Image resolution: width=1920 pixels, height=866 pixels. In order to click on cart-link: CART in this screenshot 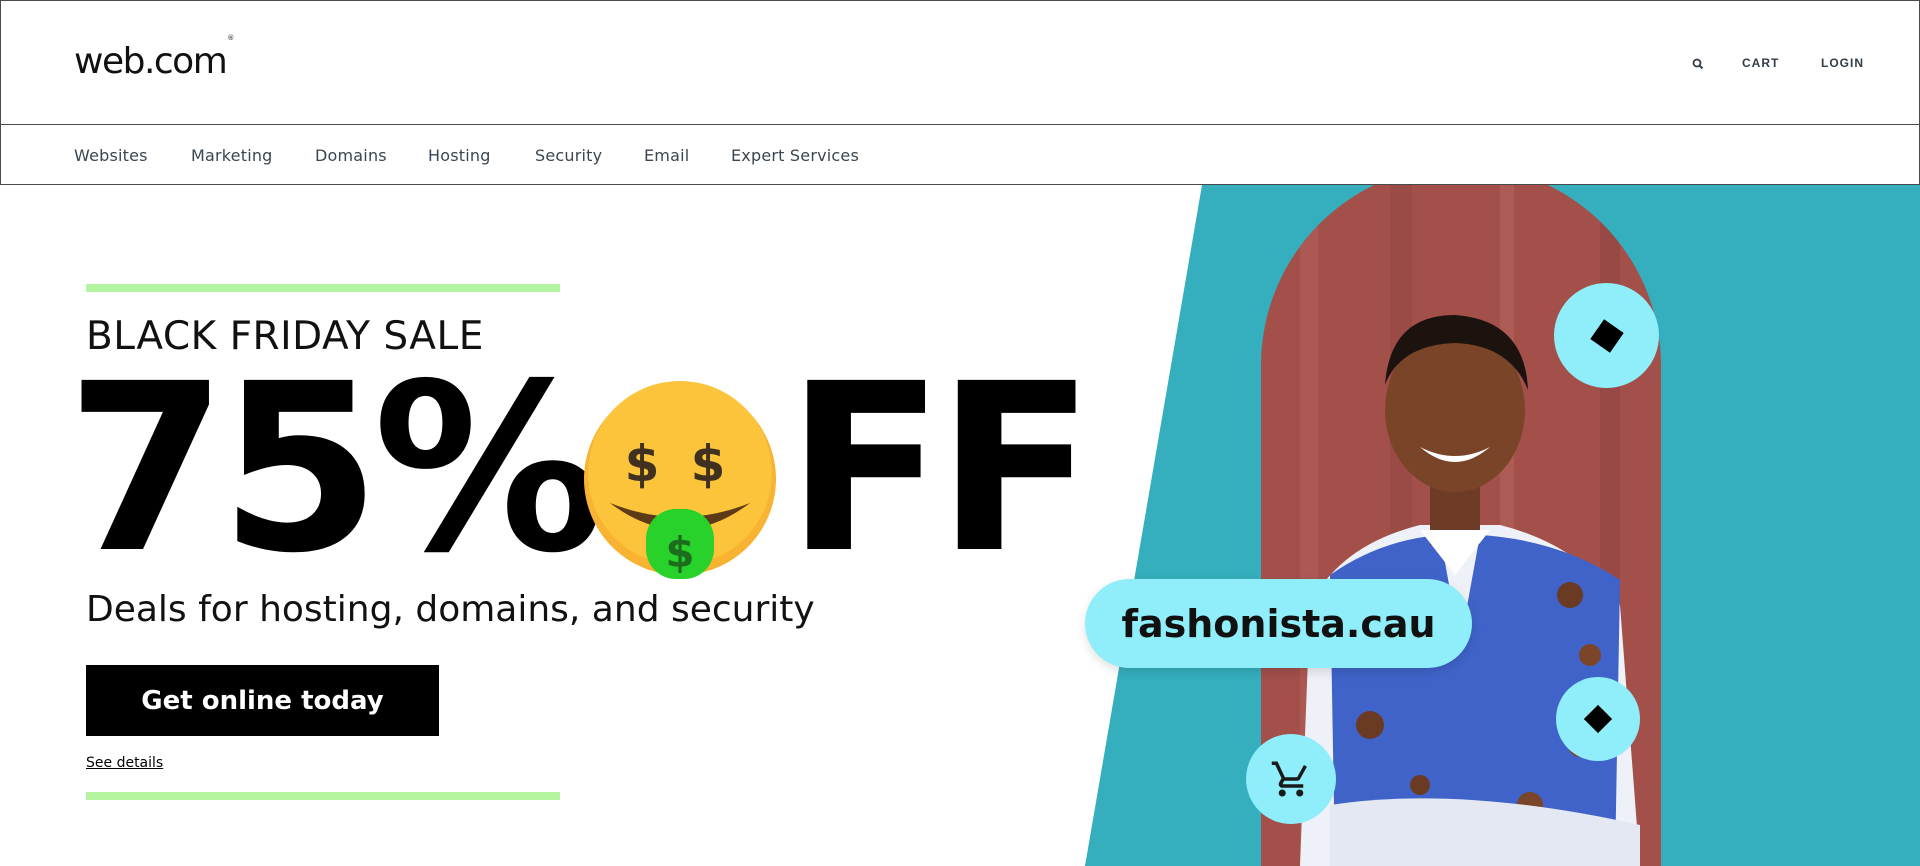, I will do `click(1760, 63)`.